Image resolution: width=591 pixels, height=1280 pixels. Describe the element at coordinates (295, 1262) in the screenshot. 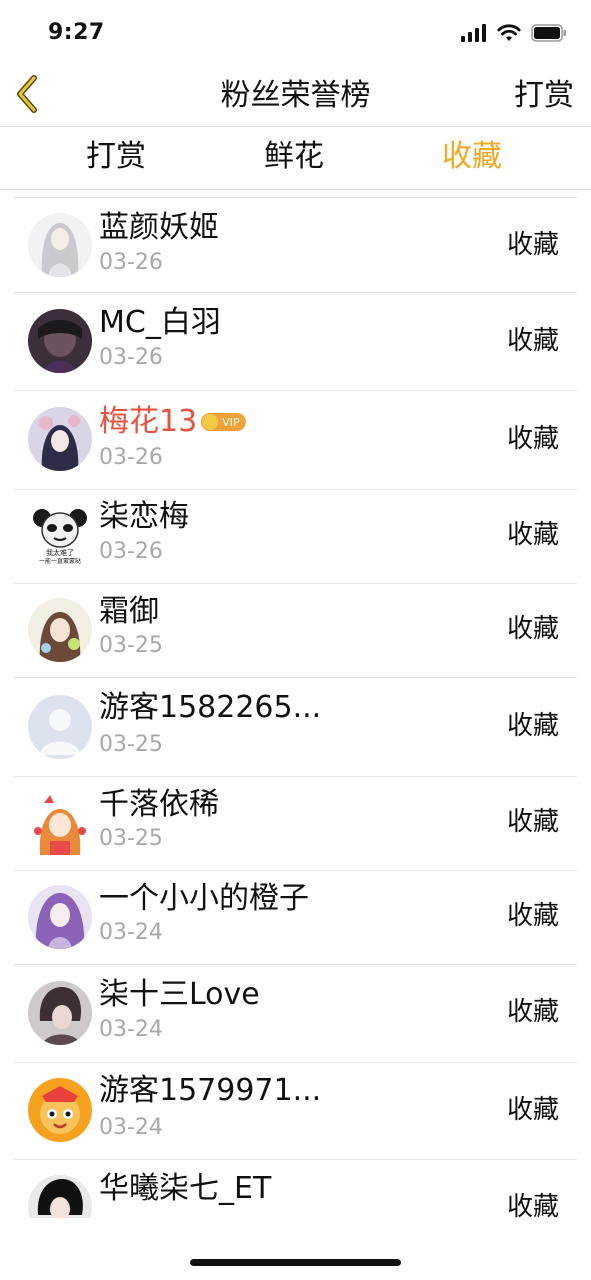

I see `home-indicator` at that location.